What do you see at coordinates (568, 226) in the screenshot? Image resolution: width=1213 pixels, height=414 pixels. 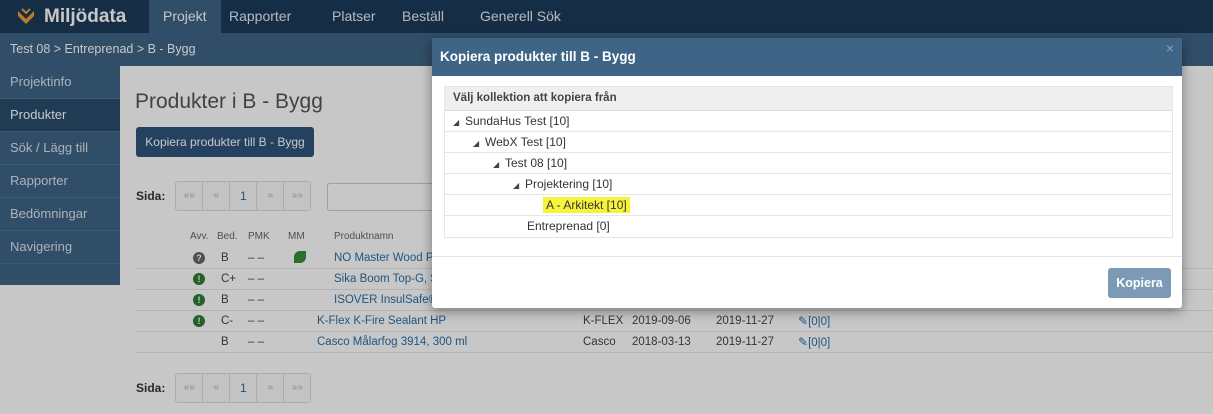 I see `tree-node-label: Entreprenad [0]` at bounding box center [568, 226].